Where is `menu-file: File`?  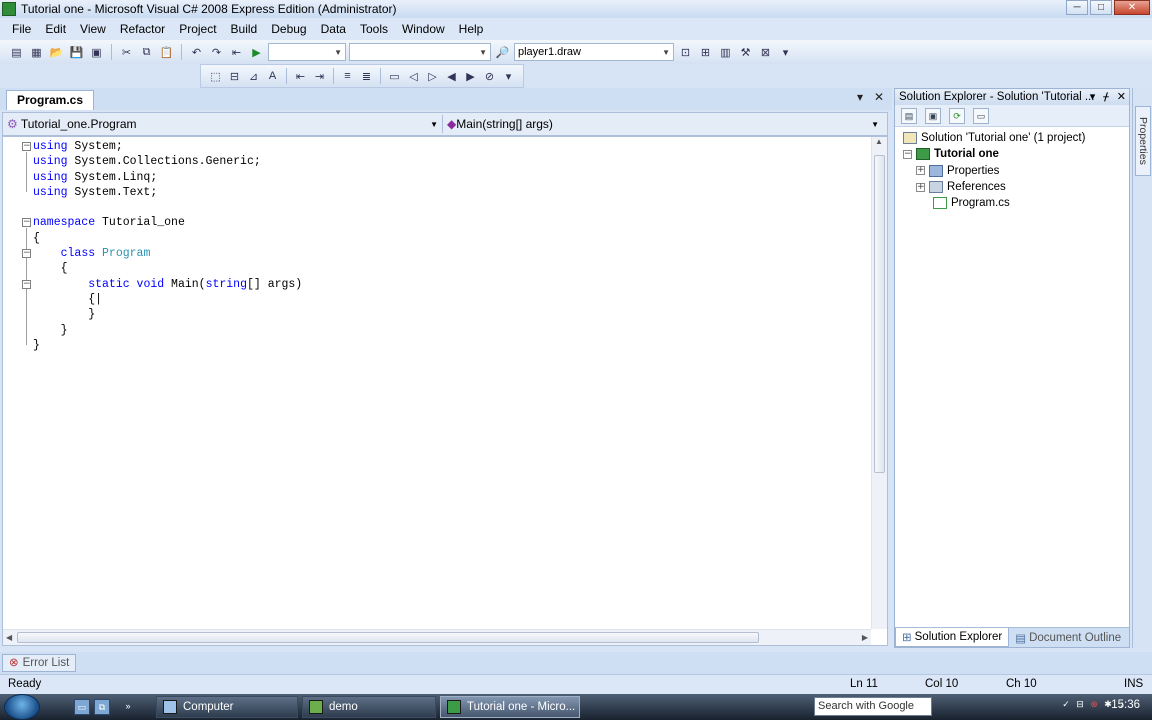 menu-file: File is located at coordinates (21, 29).